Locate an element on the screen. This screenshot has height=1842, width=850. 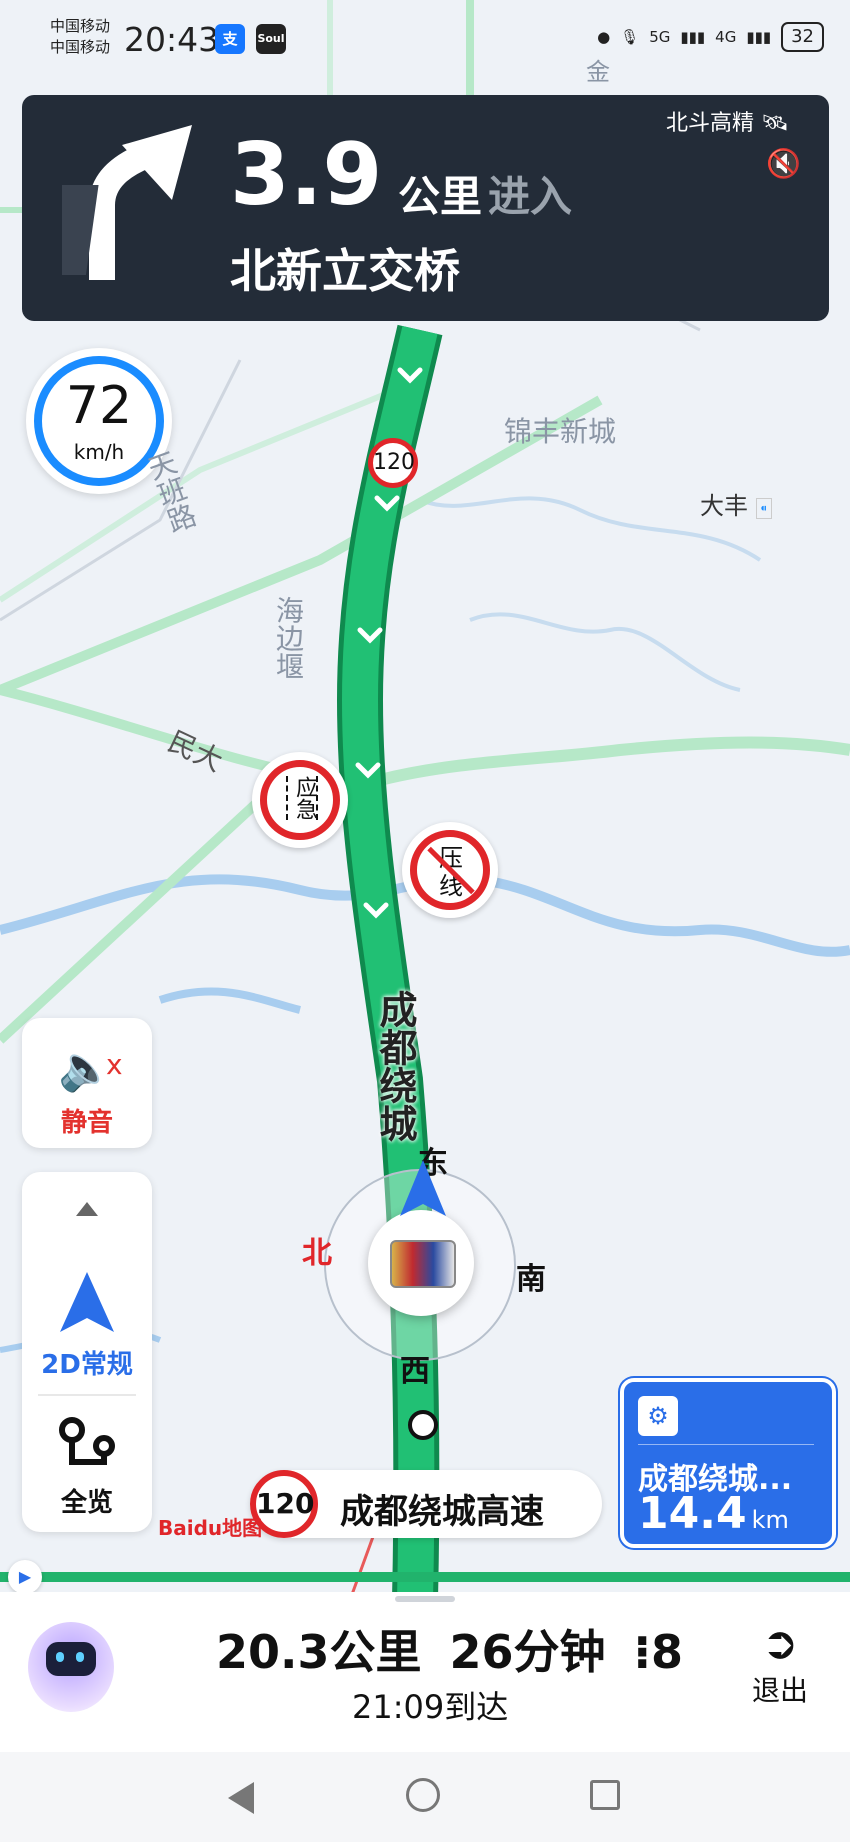
mode-panel: 2D常规 全览 is located at coordinates (87, 1352).